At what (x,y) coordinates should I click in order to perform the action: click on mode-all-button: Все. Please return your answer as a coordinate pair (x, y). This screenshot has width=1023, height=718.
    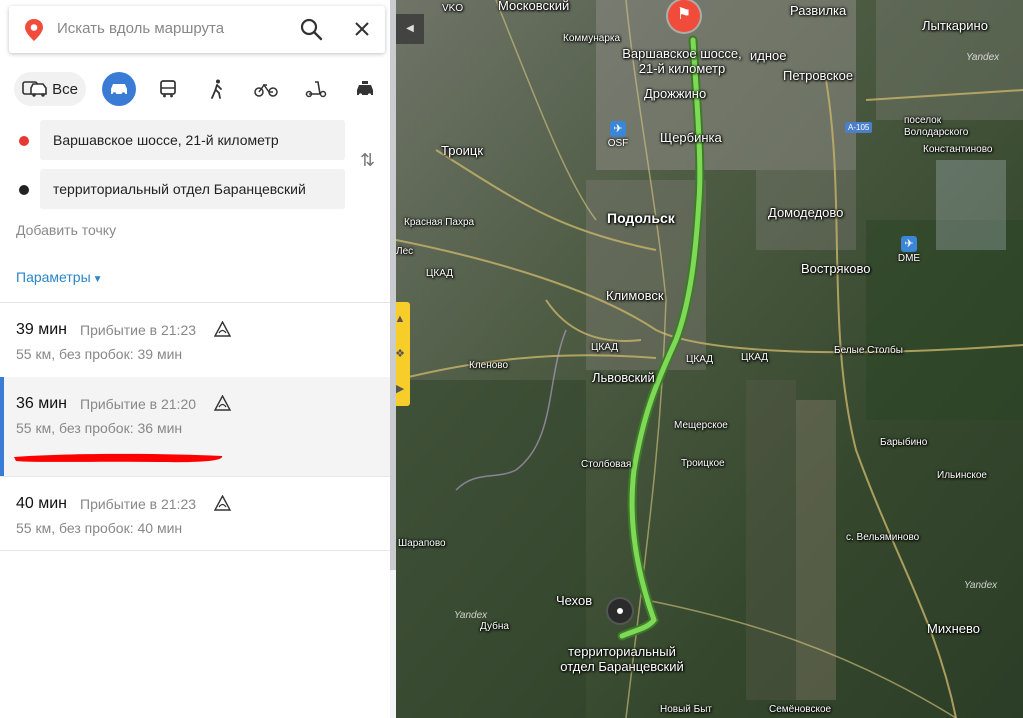
    Looking at the image, I should click on (50, 89).